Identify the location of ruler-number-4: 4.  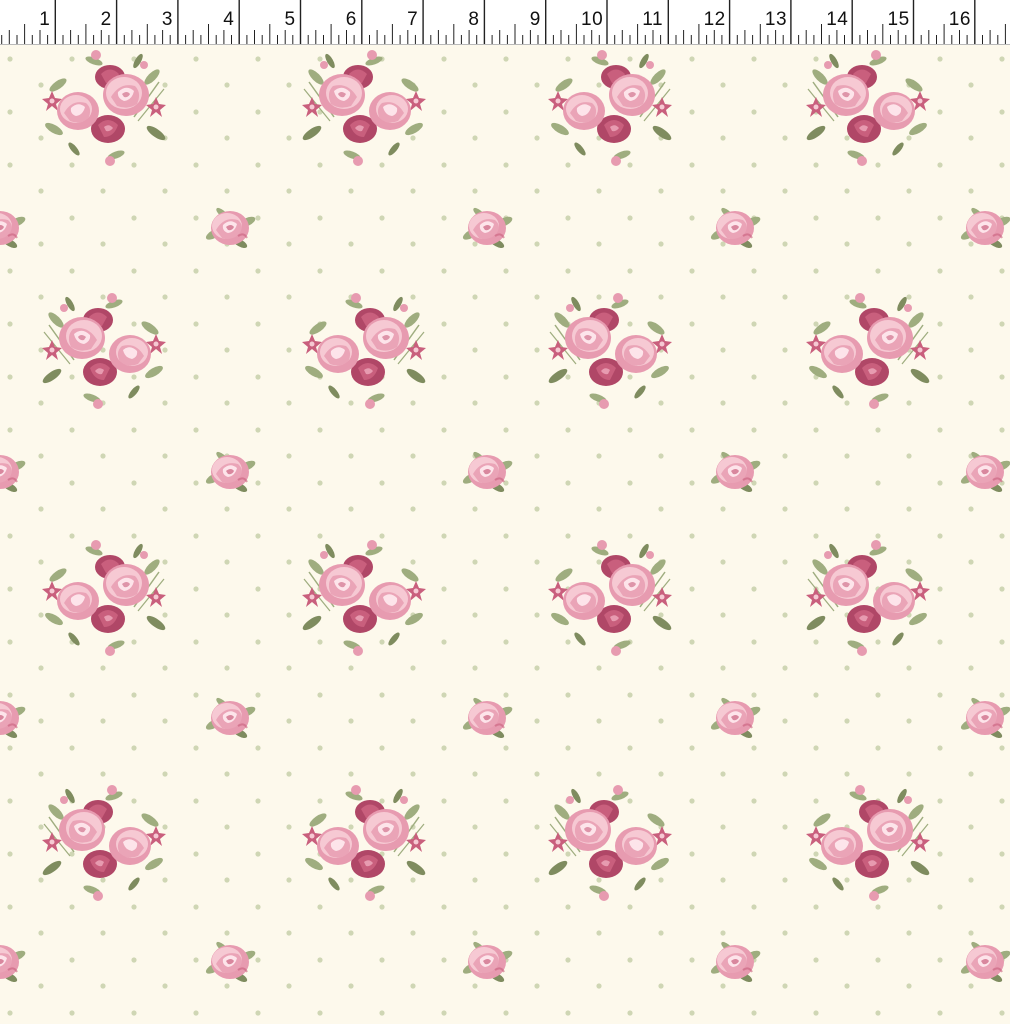
(229, 19).